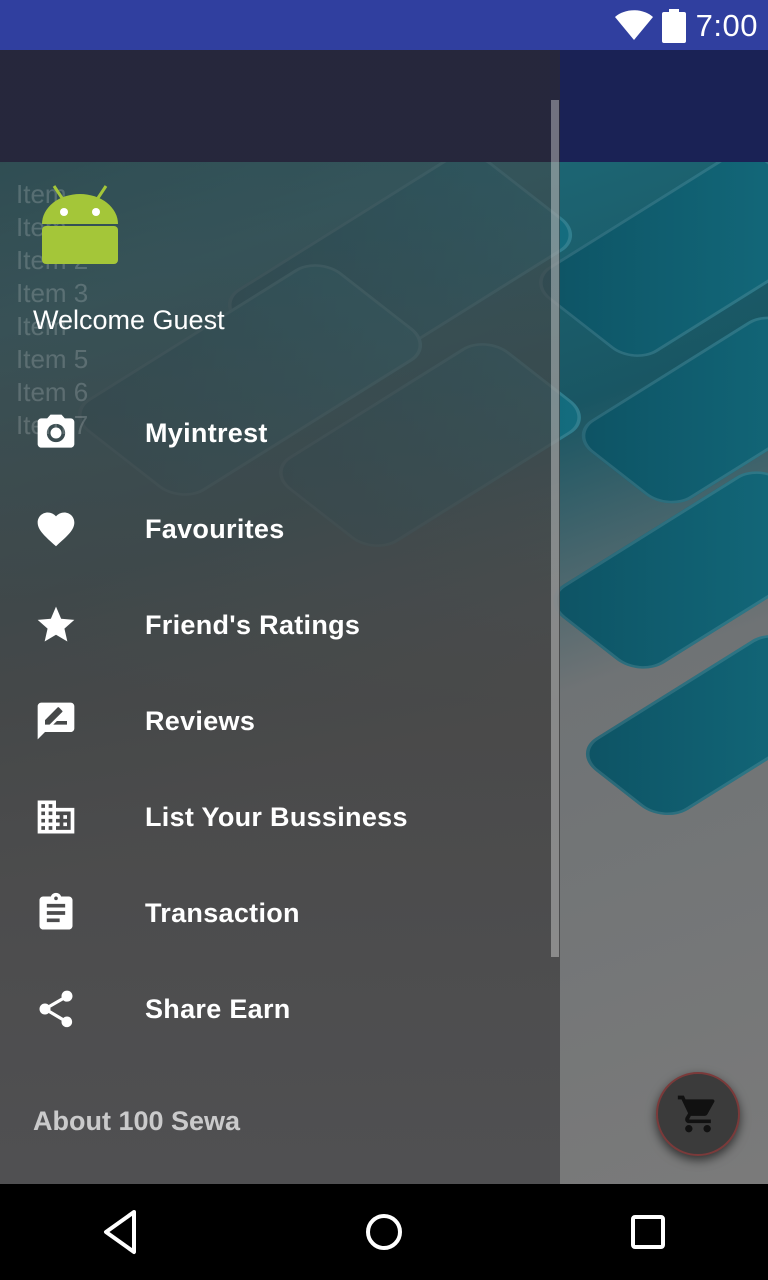 The height and width of the screenshot is (1280, 768). I want to click on menu-item-label: Friend's Ratings, so click(253, 624).